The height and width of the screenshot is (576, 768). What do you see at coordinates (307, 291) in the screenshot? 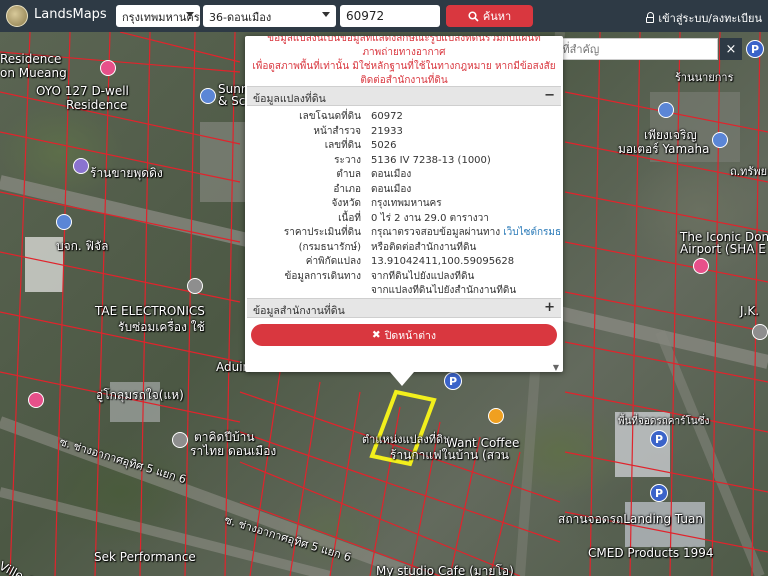
I see `field-label` at bounding box center [307, 291].